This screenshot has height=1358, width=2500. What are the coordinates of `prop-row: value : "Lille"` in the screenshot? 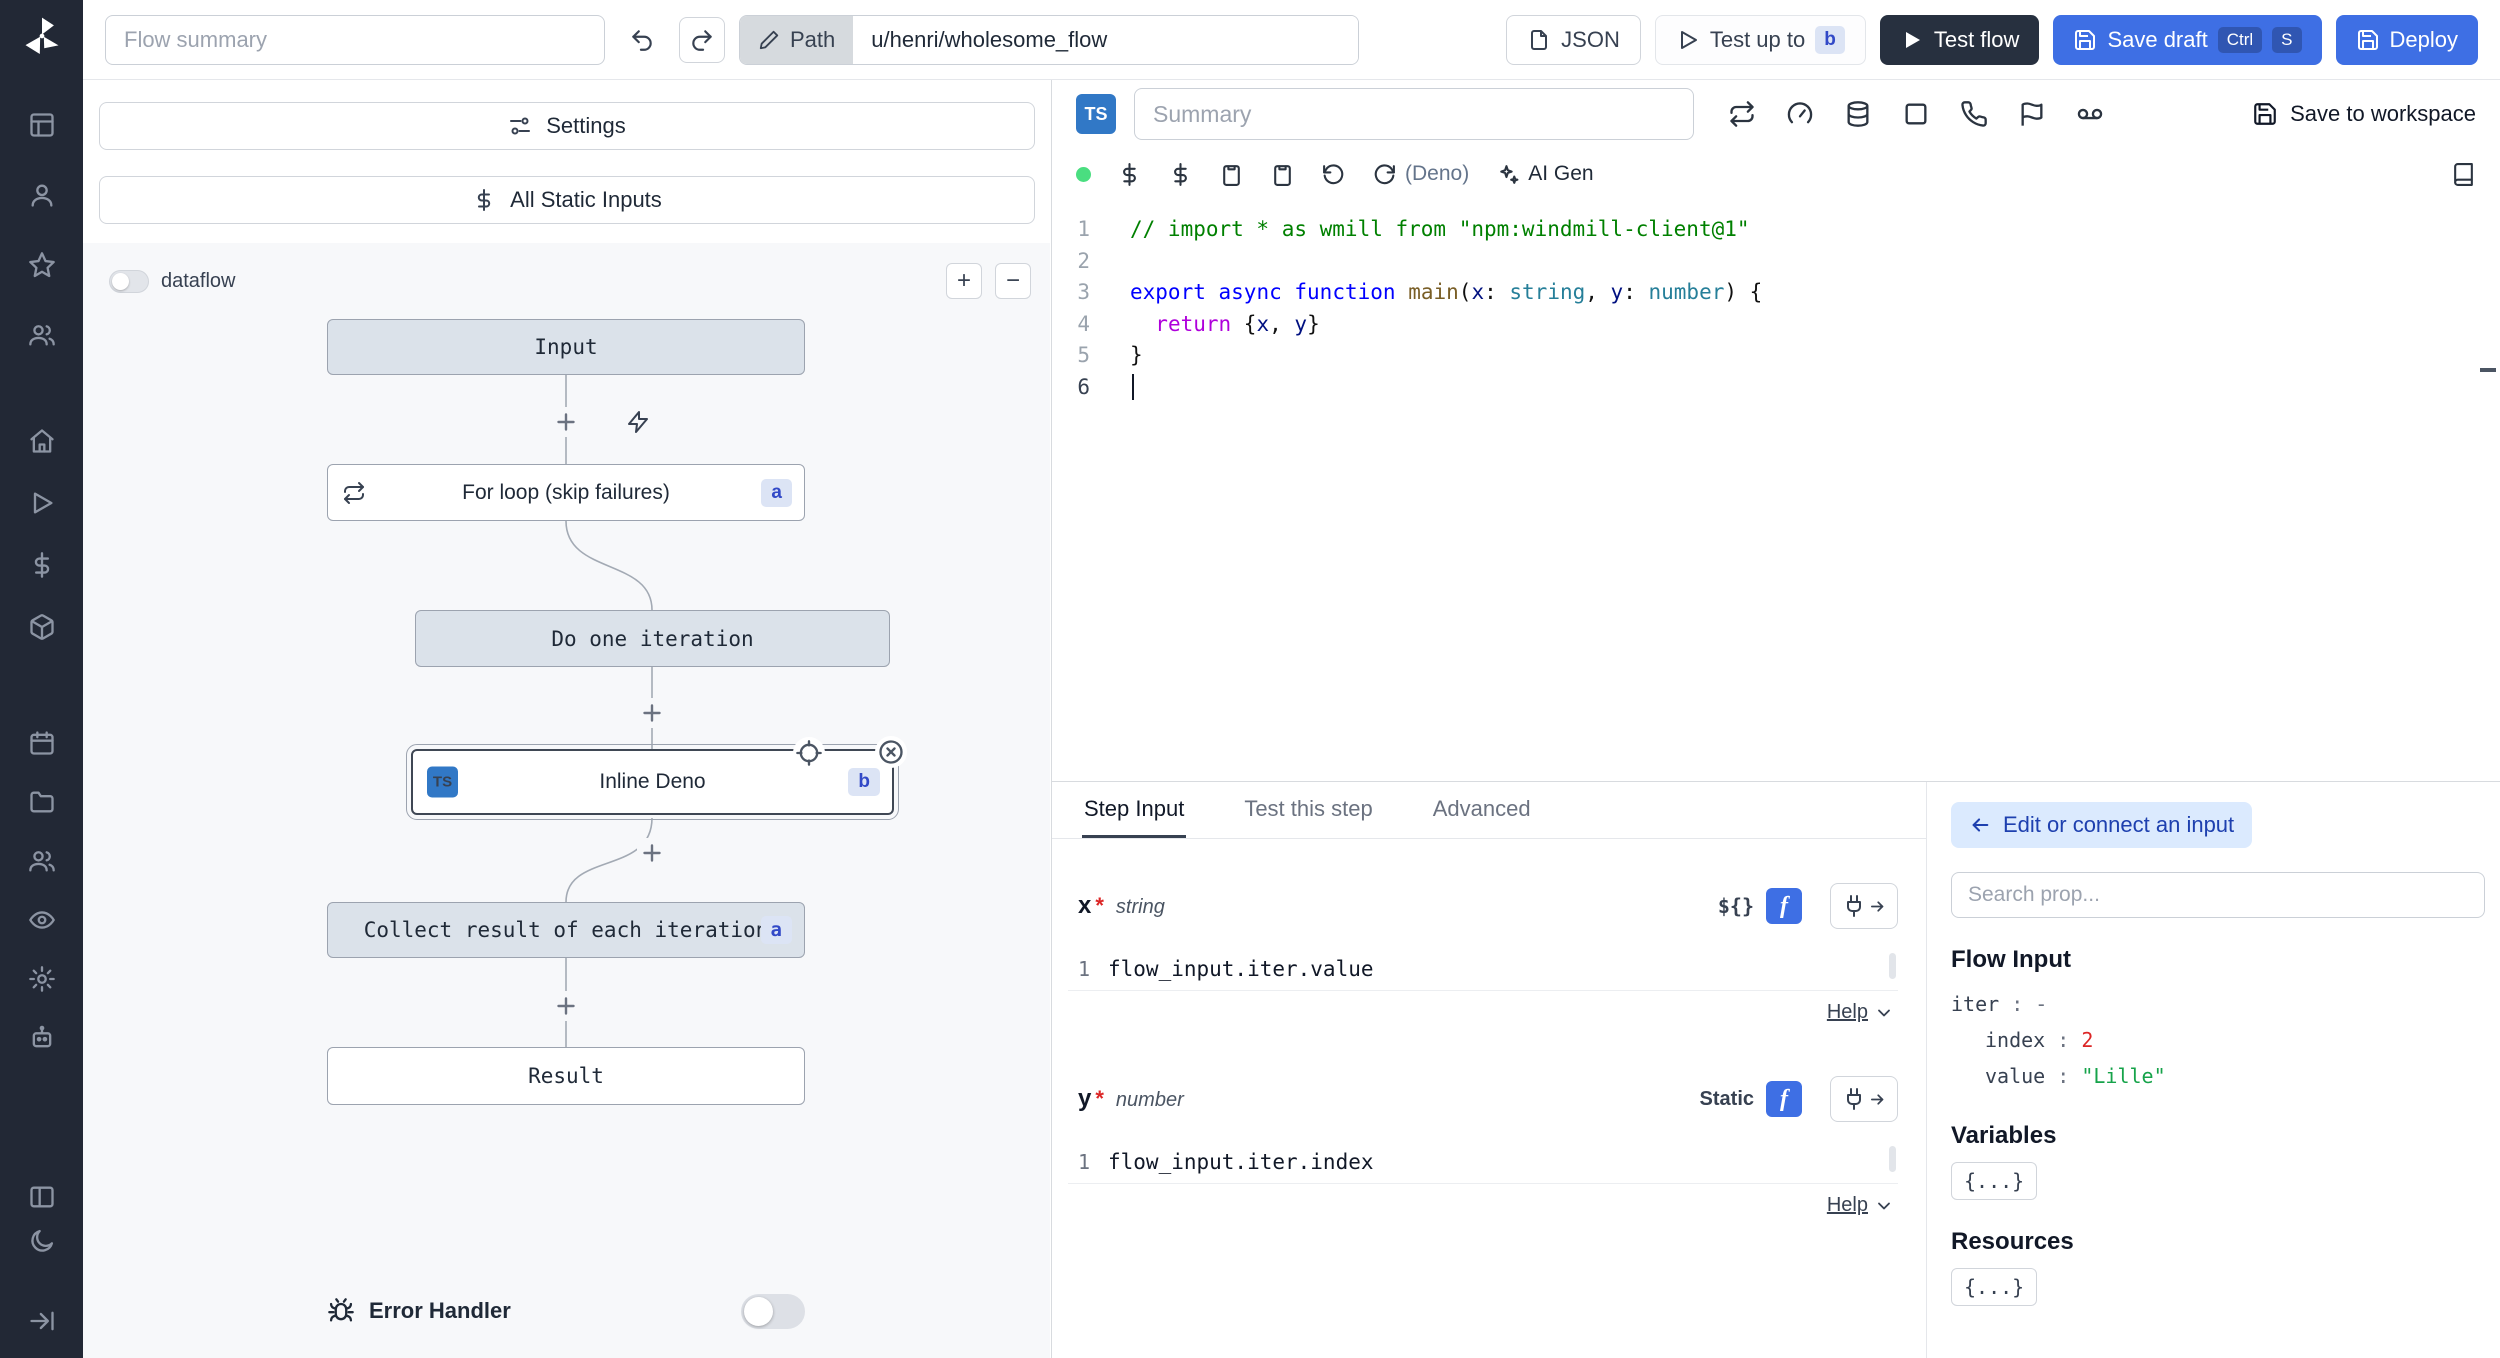 It's located at (2217, 1076).